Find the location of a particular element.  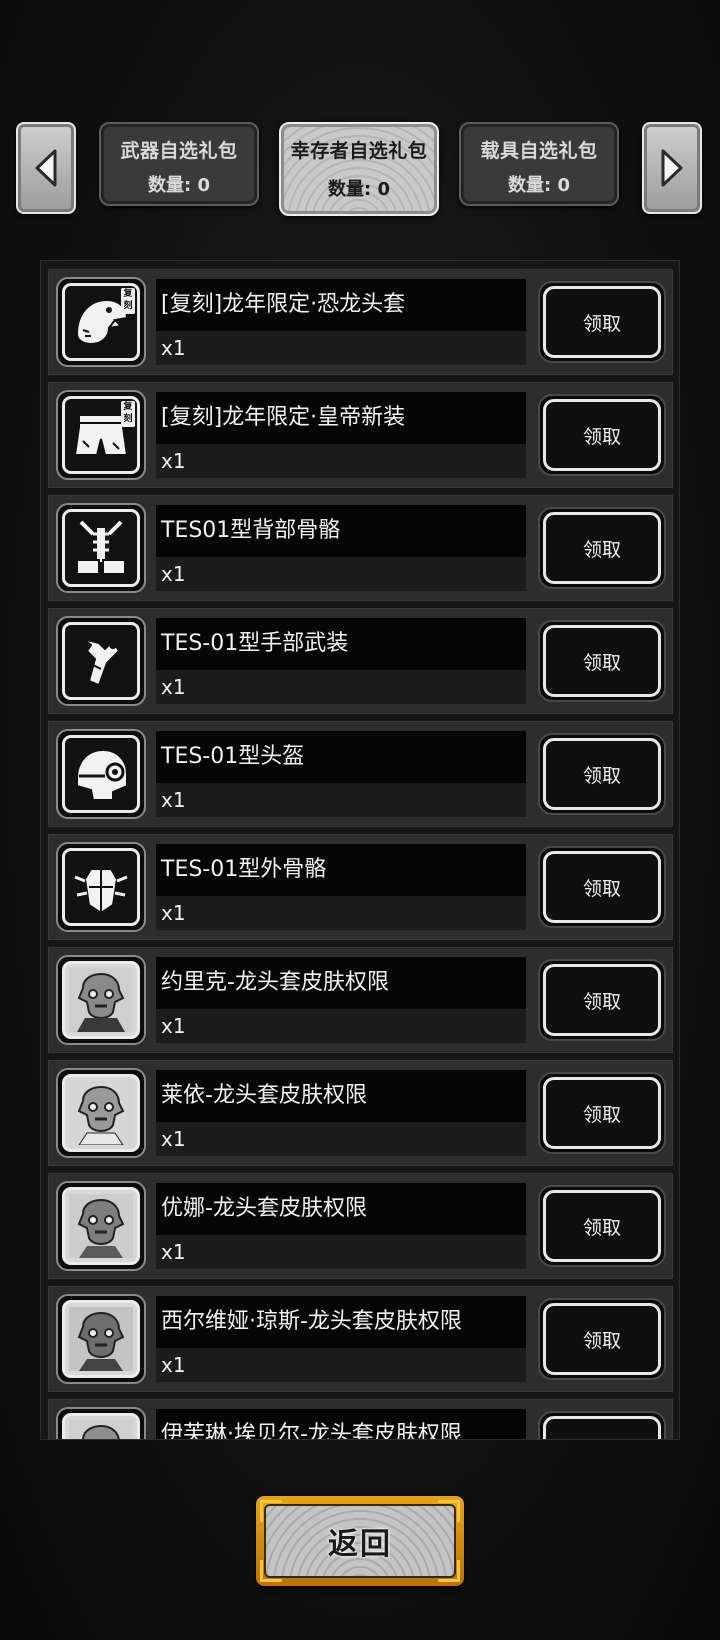

item-name: TES-01型手部武装 is located at coordinates (341, 644).